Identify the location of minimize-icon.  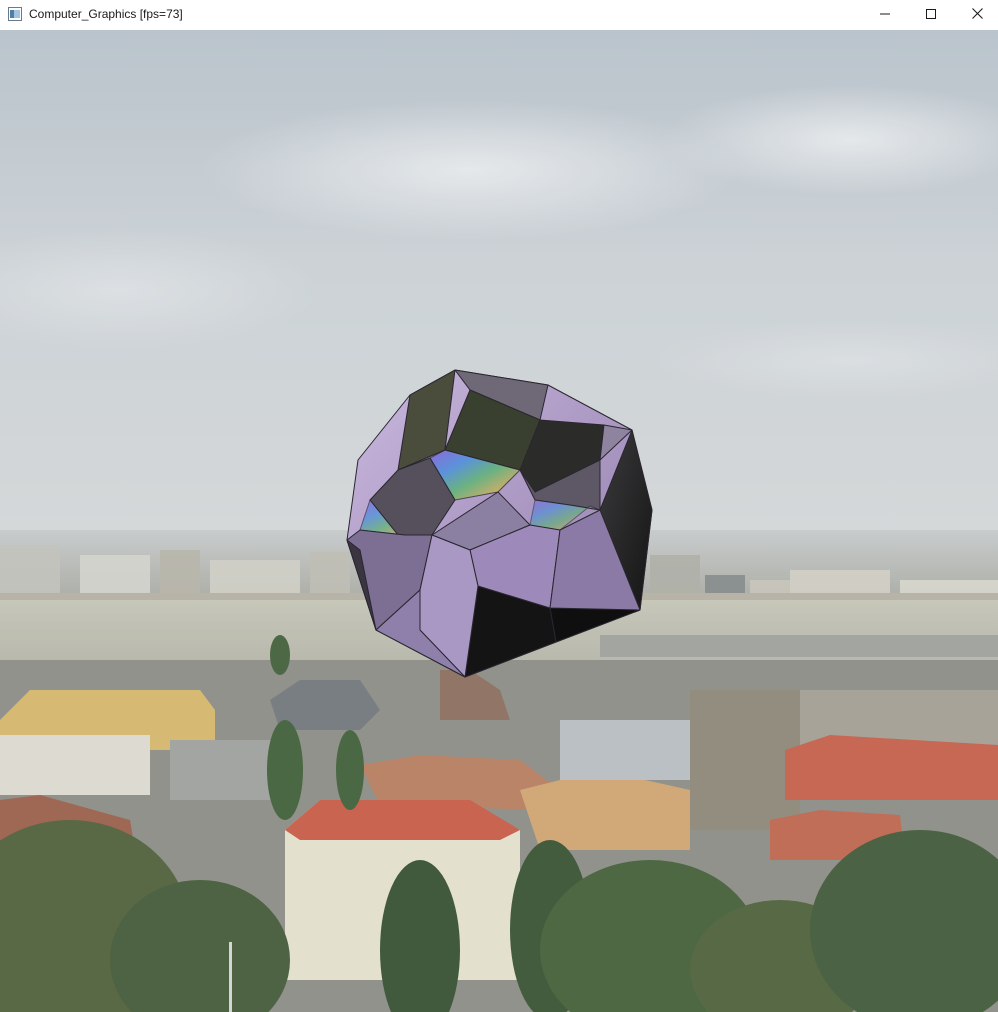
(885, 15).